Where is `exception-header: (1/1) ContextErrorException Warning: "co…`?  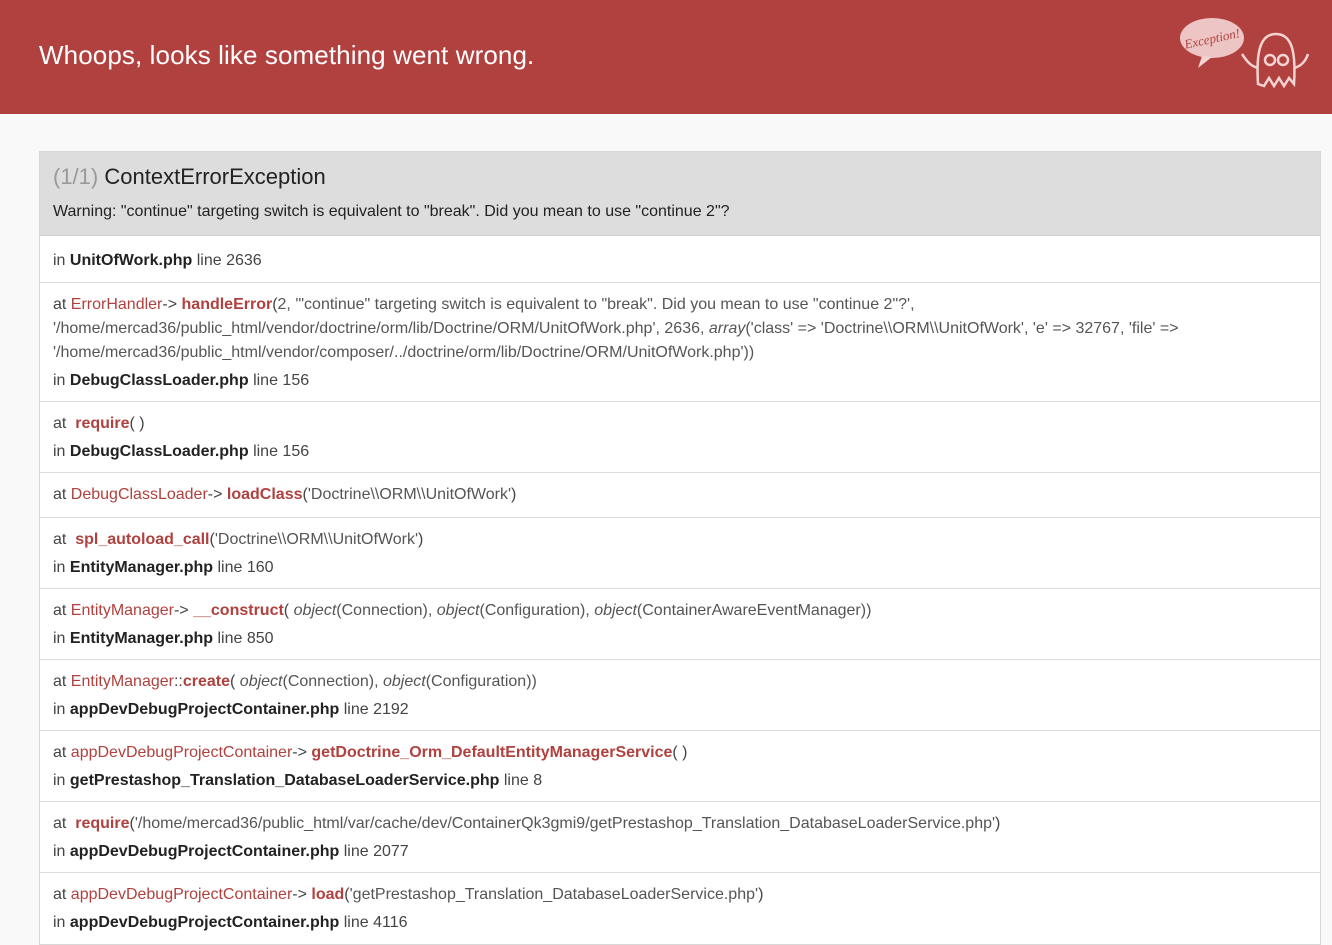 exception-header: (1/1) ContextErrorException Warning: "co… is located at coordinates (680, 194).